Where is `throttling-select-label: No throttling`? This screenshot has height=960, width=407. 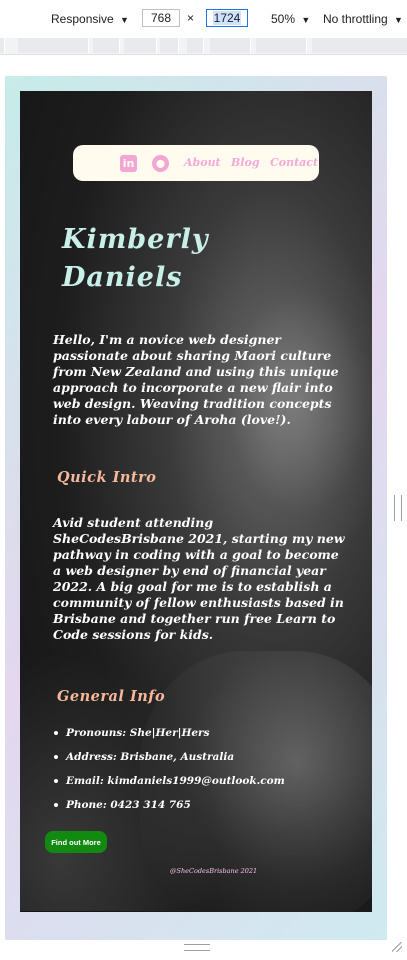 throttling-select-label: No throttling is located at coordinates (355, 19).